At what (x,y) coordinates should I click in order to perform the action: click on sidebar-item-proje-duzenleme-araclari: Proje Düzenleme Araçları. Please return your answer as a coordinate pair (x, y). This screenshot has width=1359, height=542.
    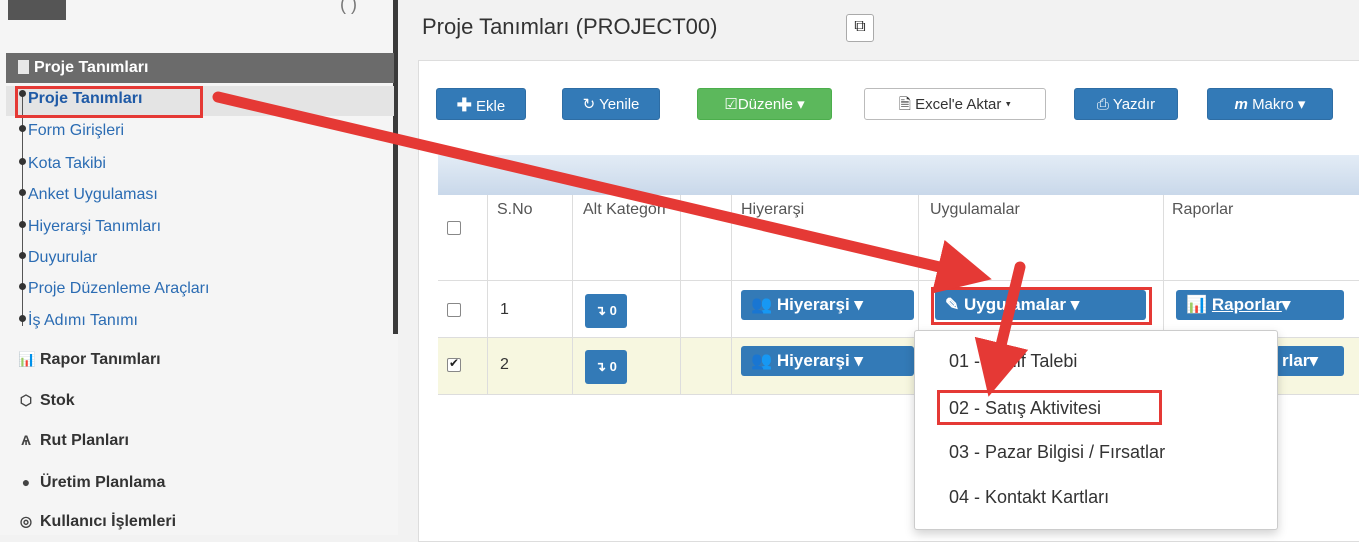
    Looking at the image, I should click on (113, 289).